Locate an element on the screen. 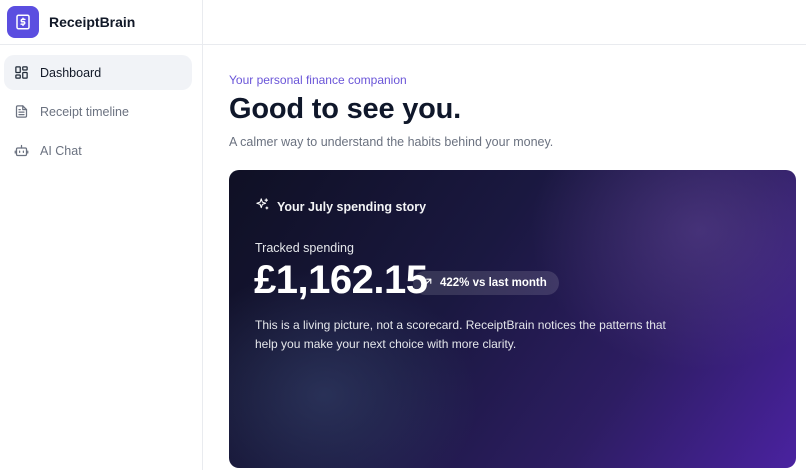 This screenshot has width=806, height=470. dashboard-grid-icon is located at coordinates (21, 73).